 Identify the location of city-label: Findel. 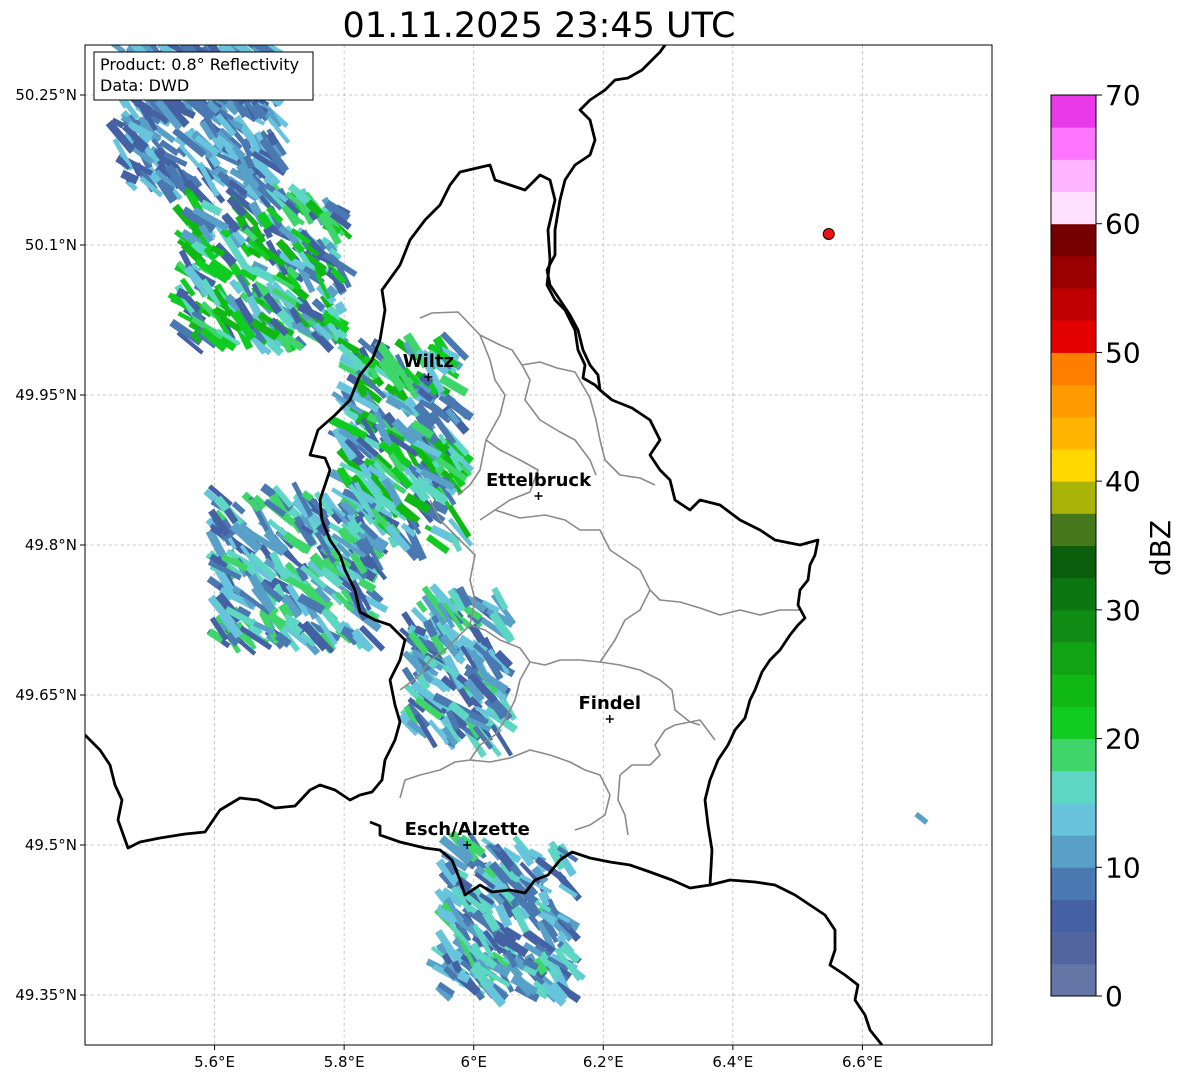
(609, 703).